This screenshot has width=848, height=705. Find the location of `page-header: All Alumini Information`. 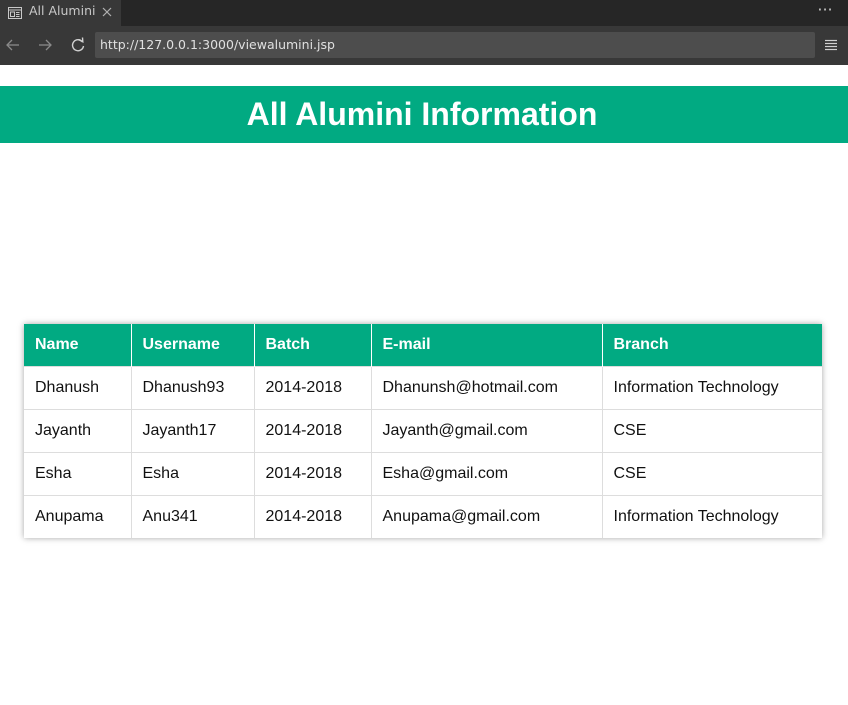

page-header: All Alumini Information is located at coordinates (424, 114).